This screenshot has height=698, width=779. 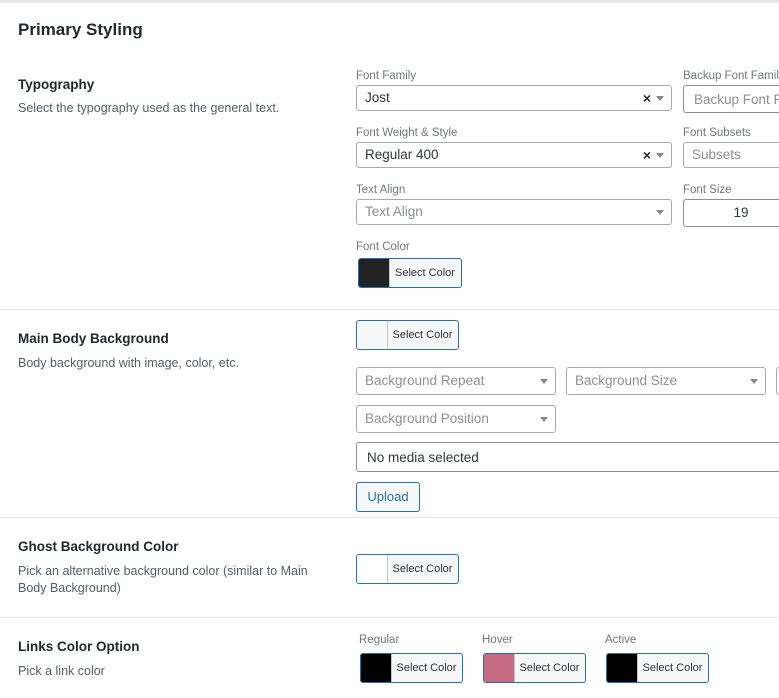 What do you see at coordinates (372, 335) in the screenshot?
I see `main-body-background-swatch` at bounding box center [372, 335].